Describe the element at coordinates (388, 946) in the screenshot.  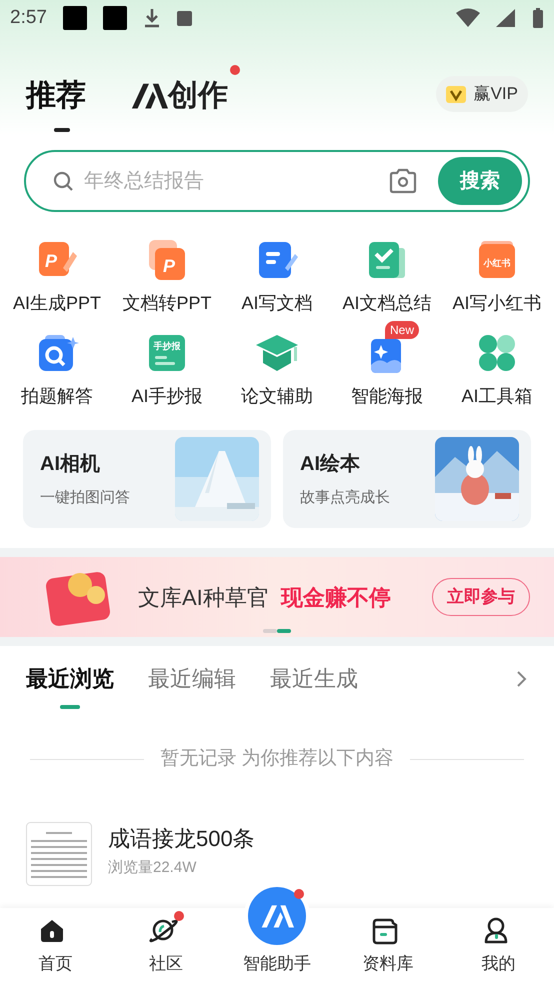
I see `nav-item: 资料库` at that location.